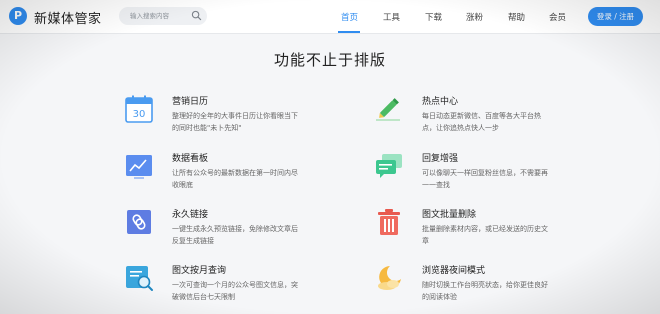  What do you see at coordinates (454, 271) in the screenshot?
I see `feature-title: 浏览器夜间模式` at bounding box center [454, 271].